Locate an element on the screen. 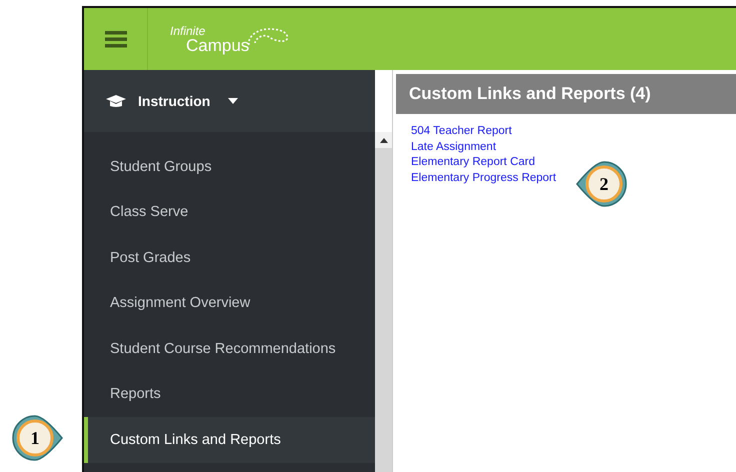  report-link: Late Assignment is located at coordinates (453, 147).